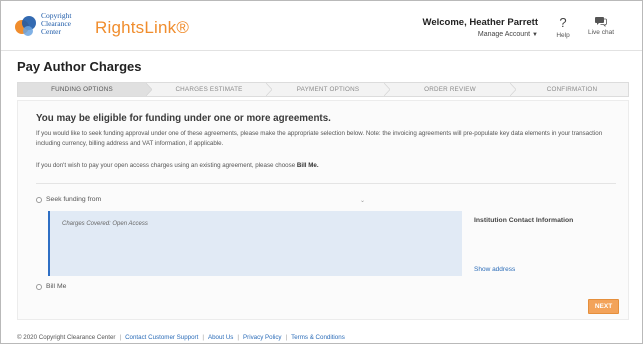 The height and width of the screenshot is (344, 643). What do you see at coordinates (307, 165) in the screenshot?
I see `bill-me-emphasis: Bill Me.` at bounding box center [307, 165].